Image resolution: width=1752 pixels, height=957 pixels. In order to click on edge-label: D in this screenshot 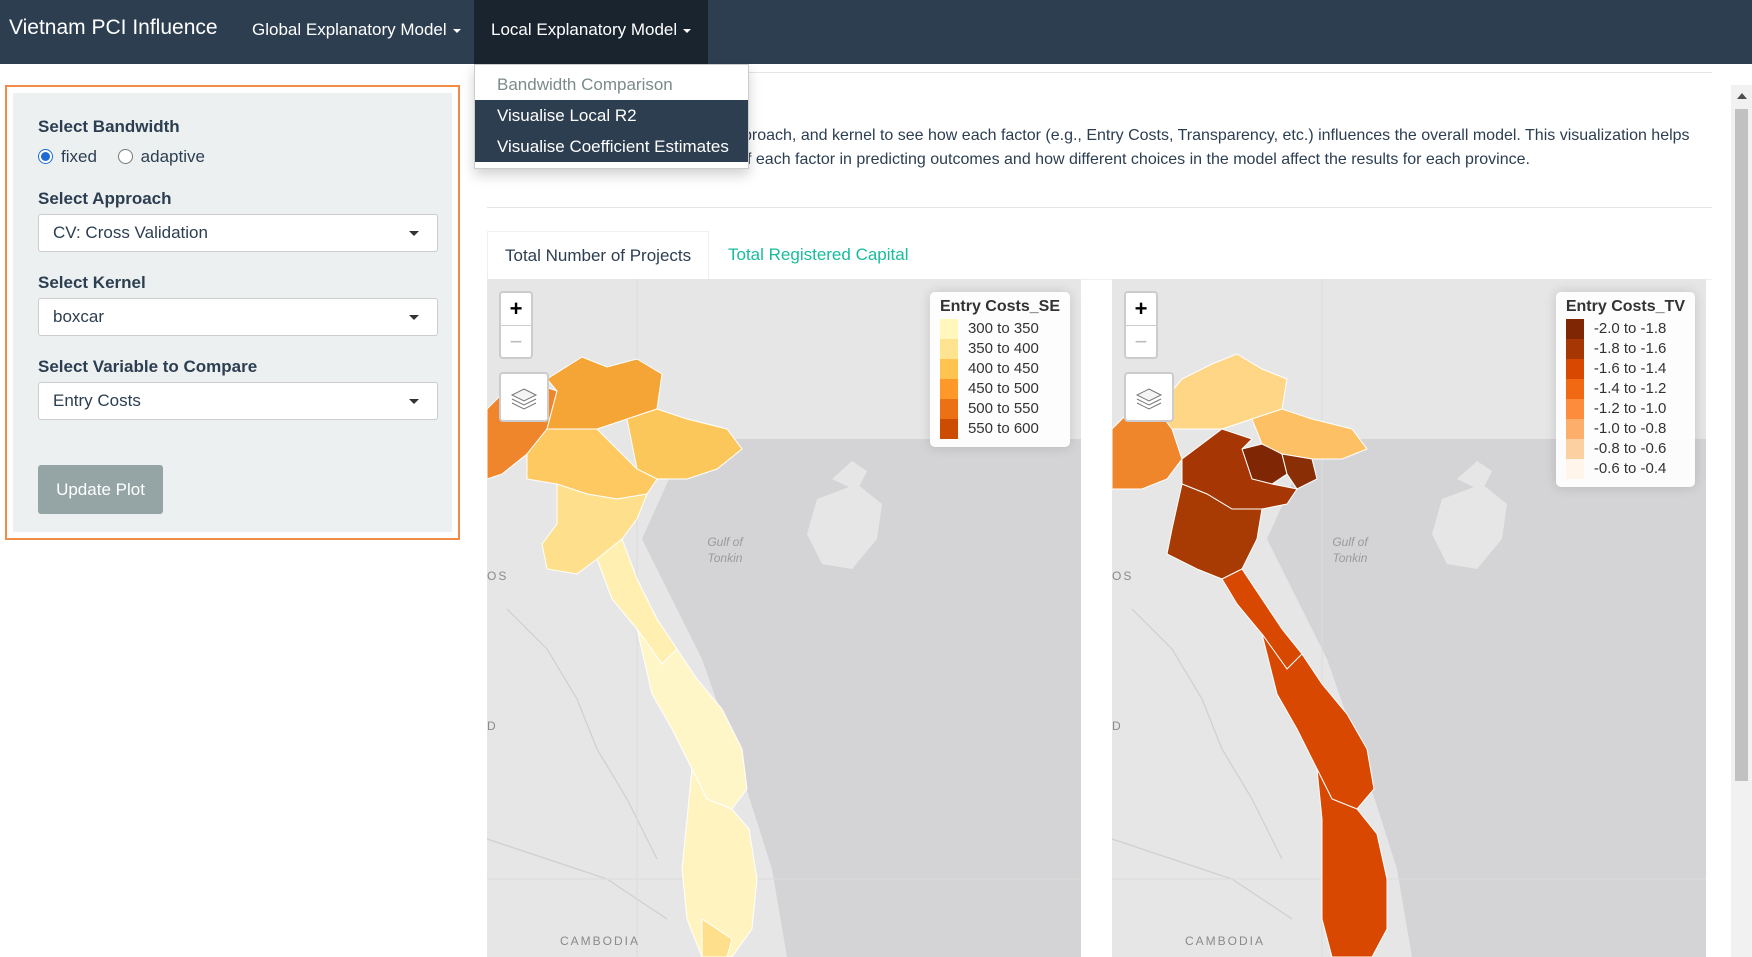, I will do `click(1117, 726)`.